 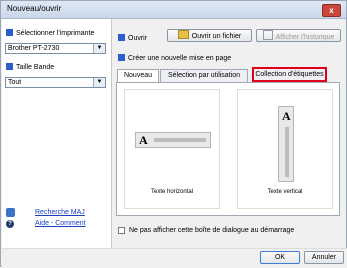 I want to click on tab-new: Nouveau, so click(x=138, y=76).